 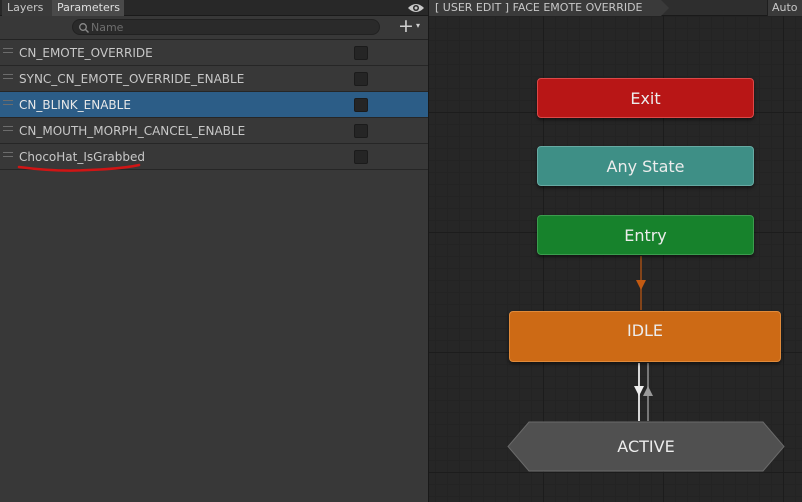 I want to click on add-parameter-button: + ▾, so click(x=411, y=26).